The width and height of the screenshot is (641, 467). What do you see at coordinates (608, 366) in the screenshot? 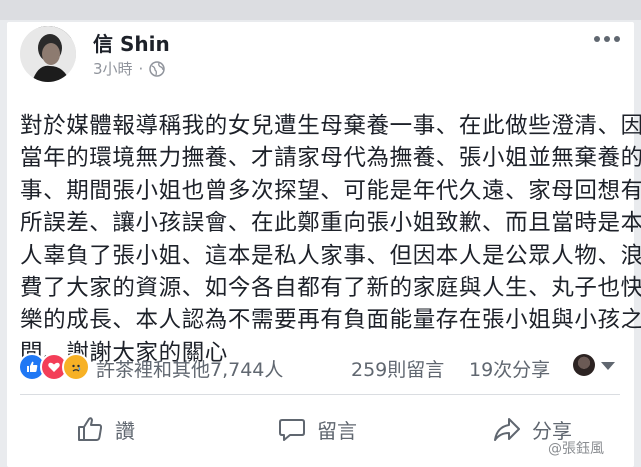
I see `chevron-down-icon` at bounding box center [608, 366].